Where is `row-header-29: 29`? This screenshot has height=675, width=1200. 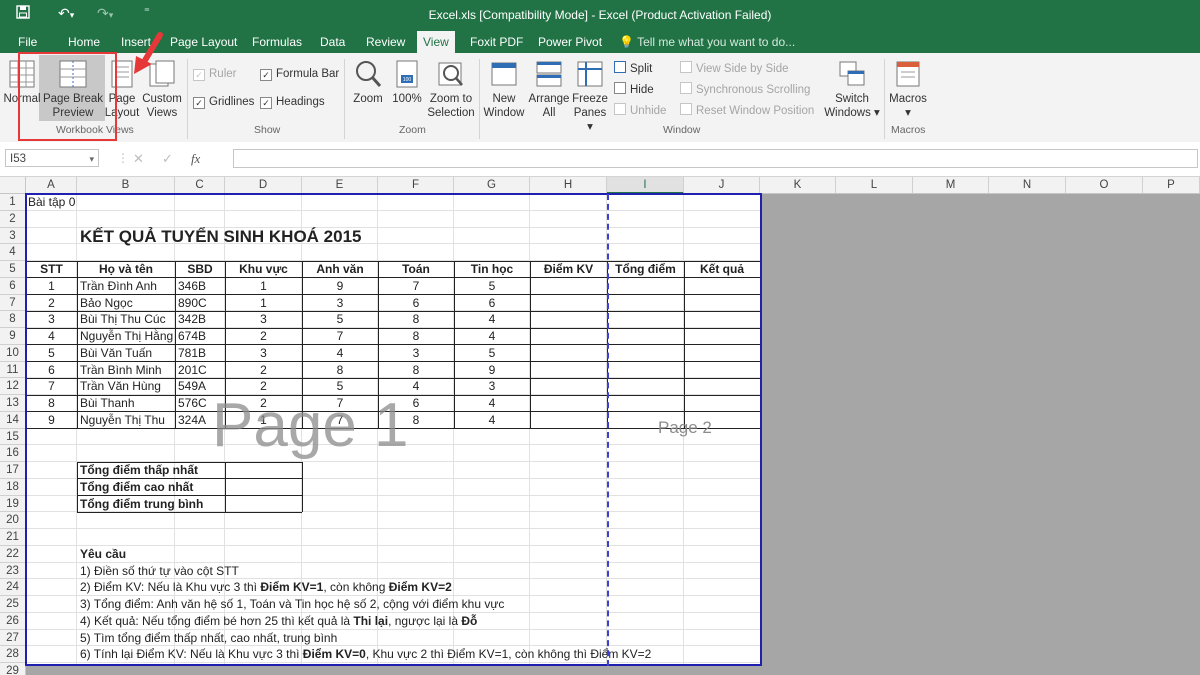 row-header-29: 29 is located at coordinates (13, 669).